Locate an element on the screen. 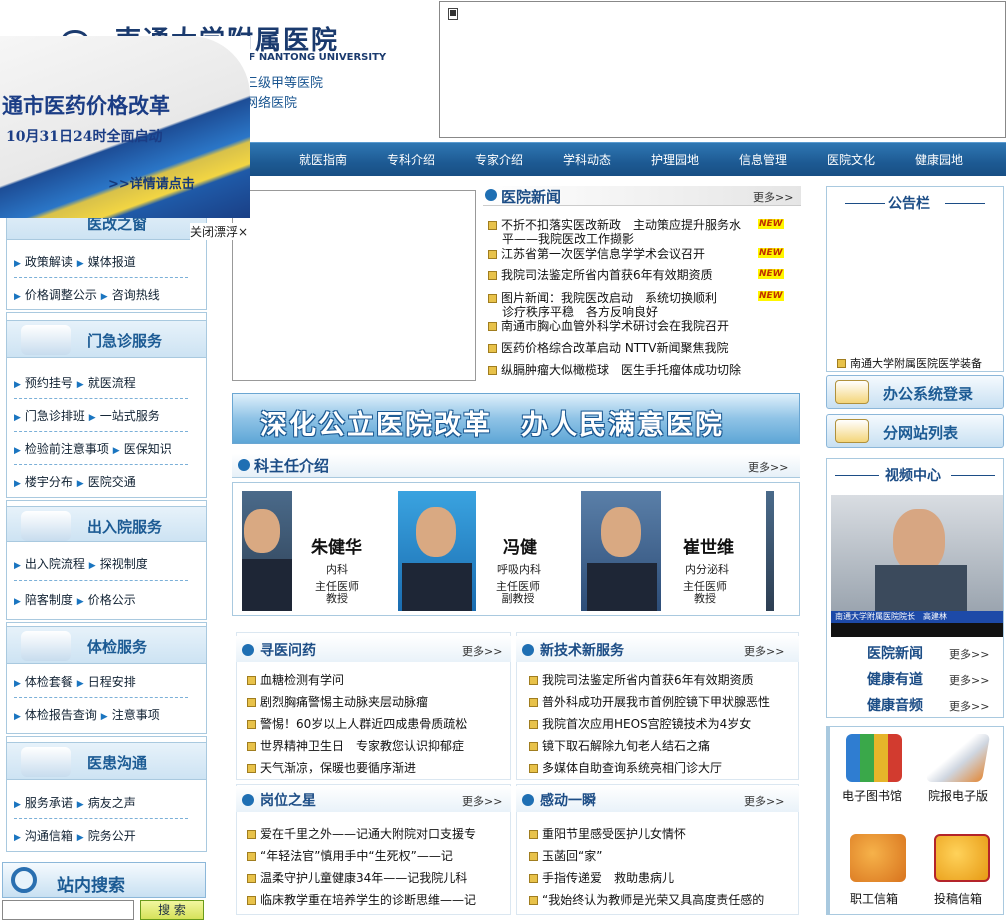 Image resolution: width=1006 pixels, height=920 pixels. stars-item: “年轻法官”慎用手中“生死权”——记 is located at coordinates (350, 856).